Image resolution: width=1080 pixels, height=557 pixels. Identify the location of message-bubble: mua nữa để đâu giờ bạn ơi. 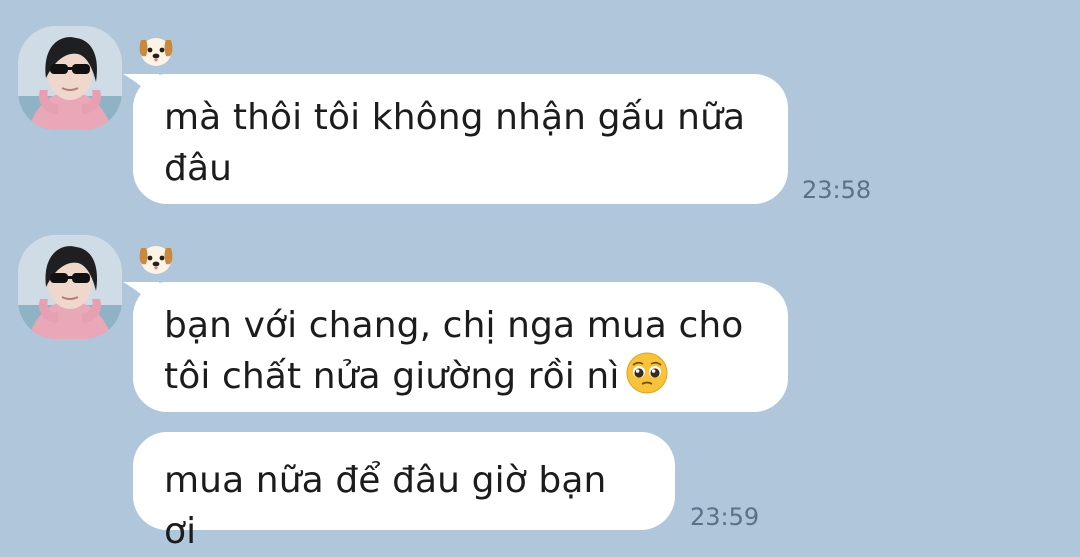
(404, 492).